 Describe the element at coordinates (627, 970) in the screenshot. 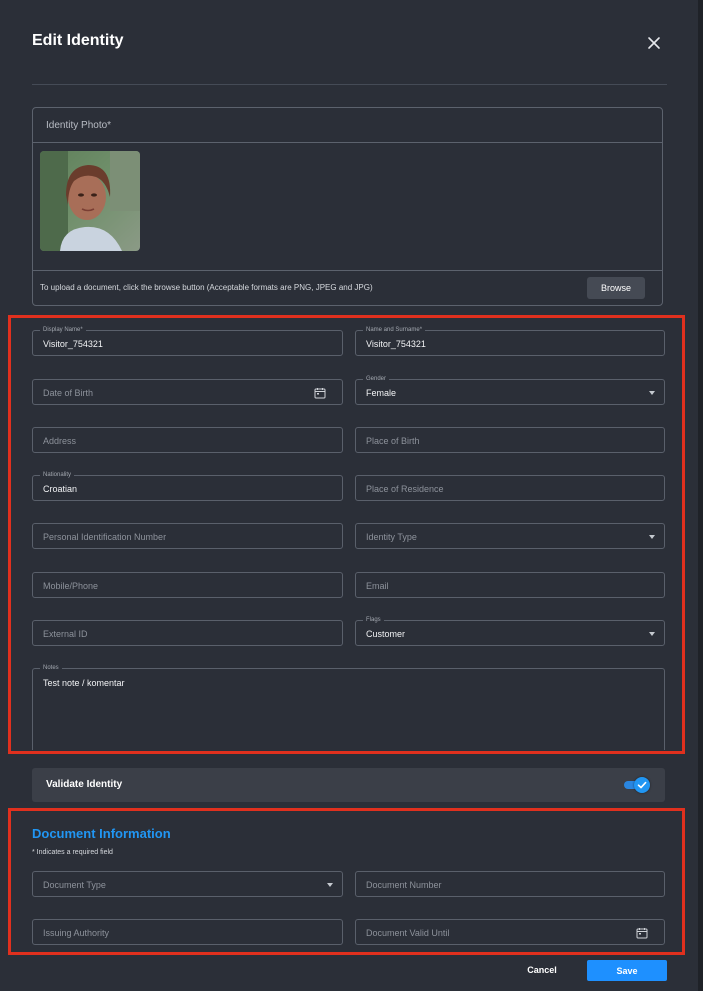

I see `save-button: Save` at that location.